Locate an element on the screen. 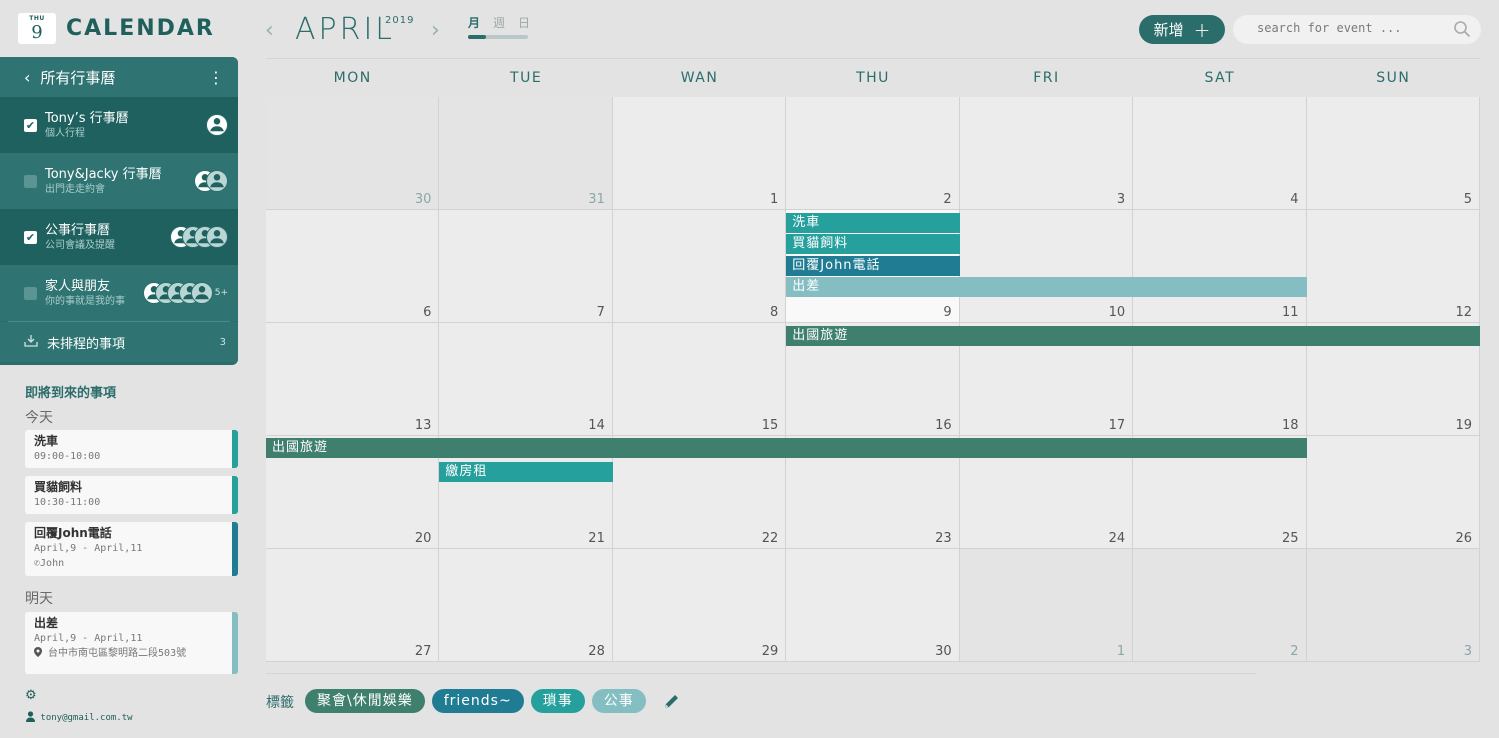 Image resolution: width=1499 pixels, height=738 pixels. day-number: 20 is located at coordinates (423, 538).